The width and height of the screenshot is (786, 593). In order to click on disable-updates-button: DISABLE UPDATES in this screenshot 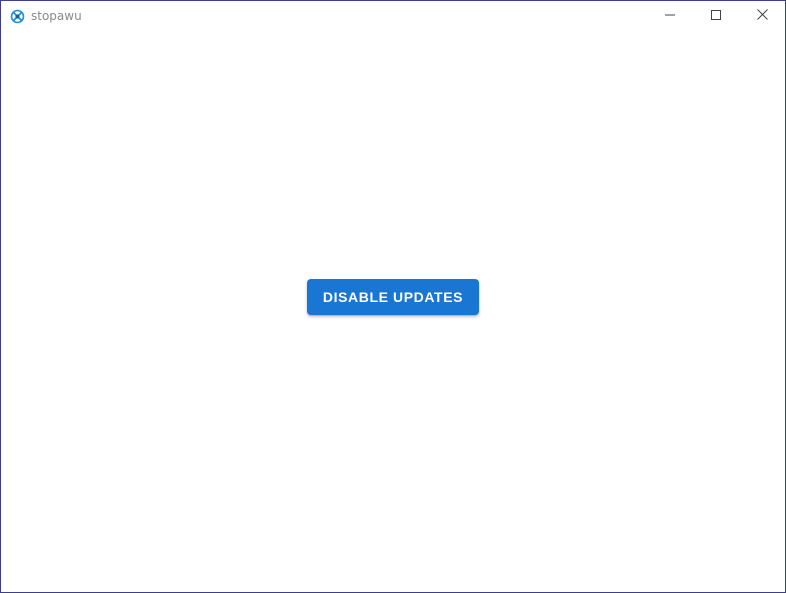, I will do `click(393, 297)`.